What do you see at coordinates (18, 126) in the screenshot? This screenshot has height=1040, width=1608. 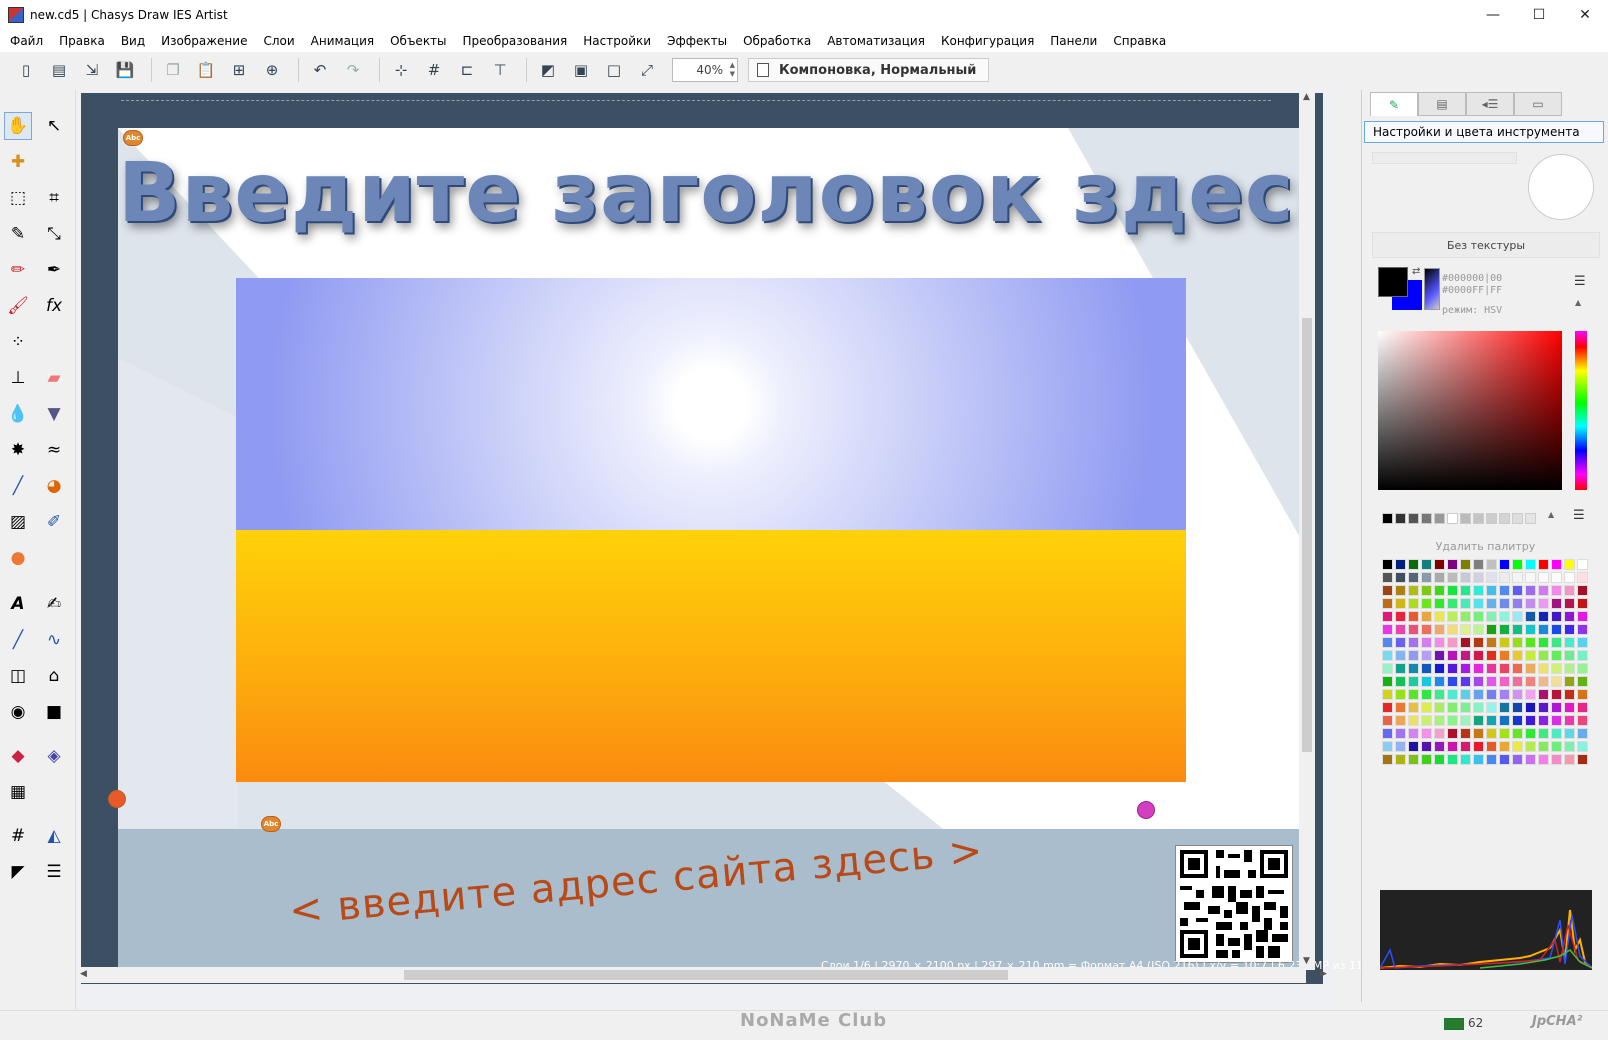 I see `hand-tool-icon: ✋` at bounding box center [18, 126].